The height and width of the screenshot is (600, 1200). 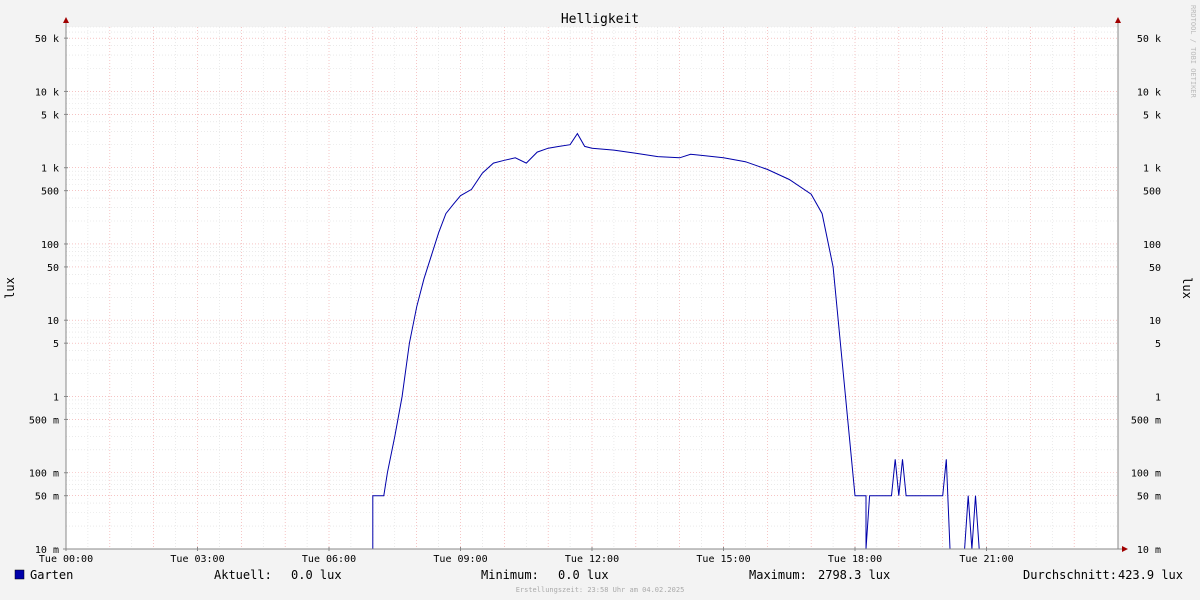 I want to click on x-tick-label: Tue 12:00, so click(x=592, y=559).